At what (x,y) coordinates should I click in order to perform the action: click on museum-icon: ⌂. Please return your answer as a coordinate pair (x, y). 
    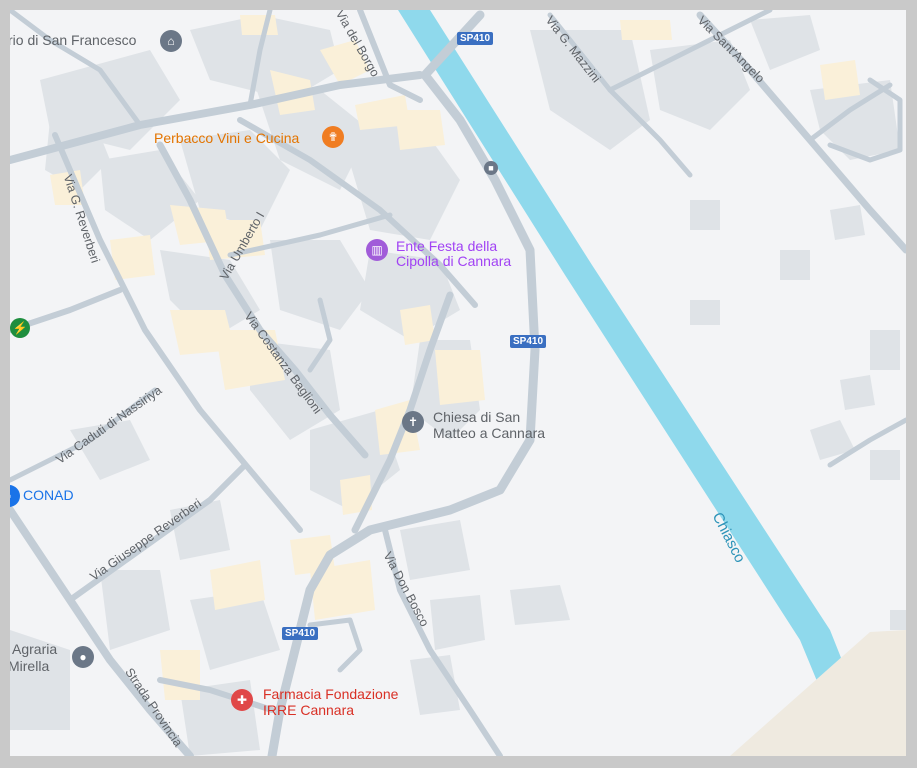
    Looking at the image, I should click on (171, 41).